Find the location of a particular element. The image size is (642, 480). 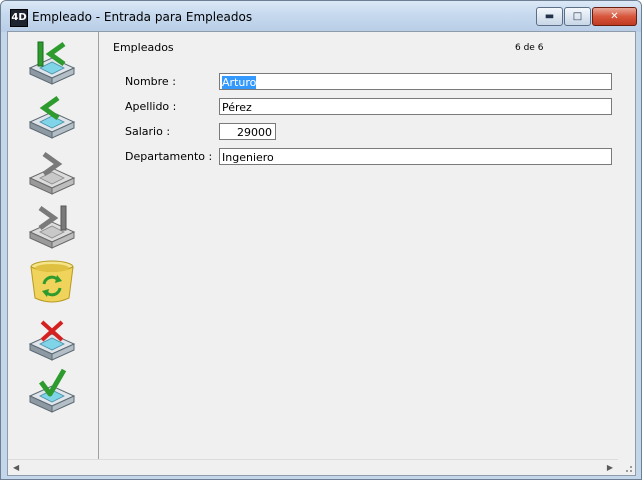

form-title: Empleados is located at coordinates (143, 47).